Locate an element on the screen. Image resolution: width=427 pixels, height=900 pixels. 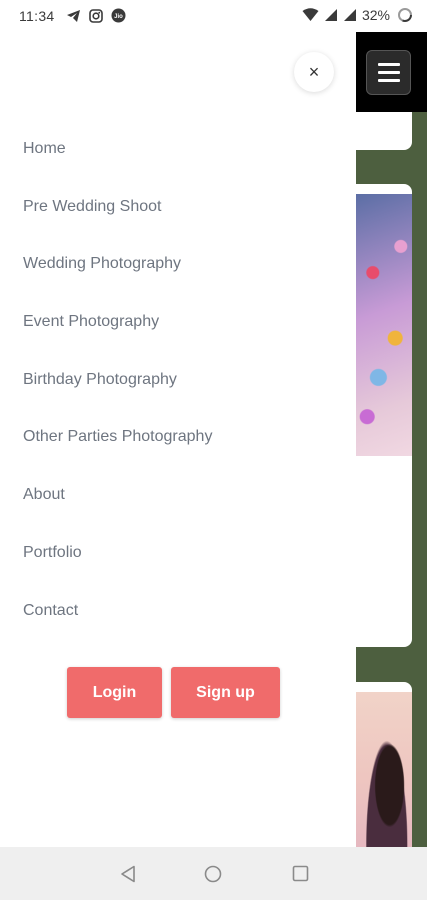
nav-item-contact: Contact is located at coordinates (178, 614).